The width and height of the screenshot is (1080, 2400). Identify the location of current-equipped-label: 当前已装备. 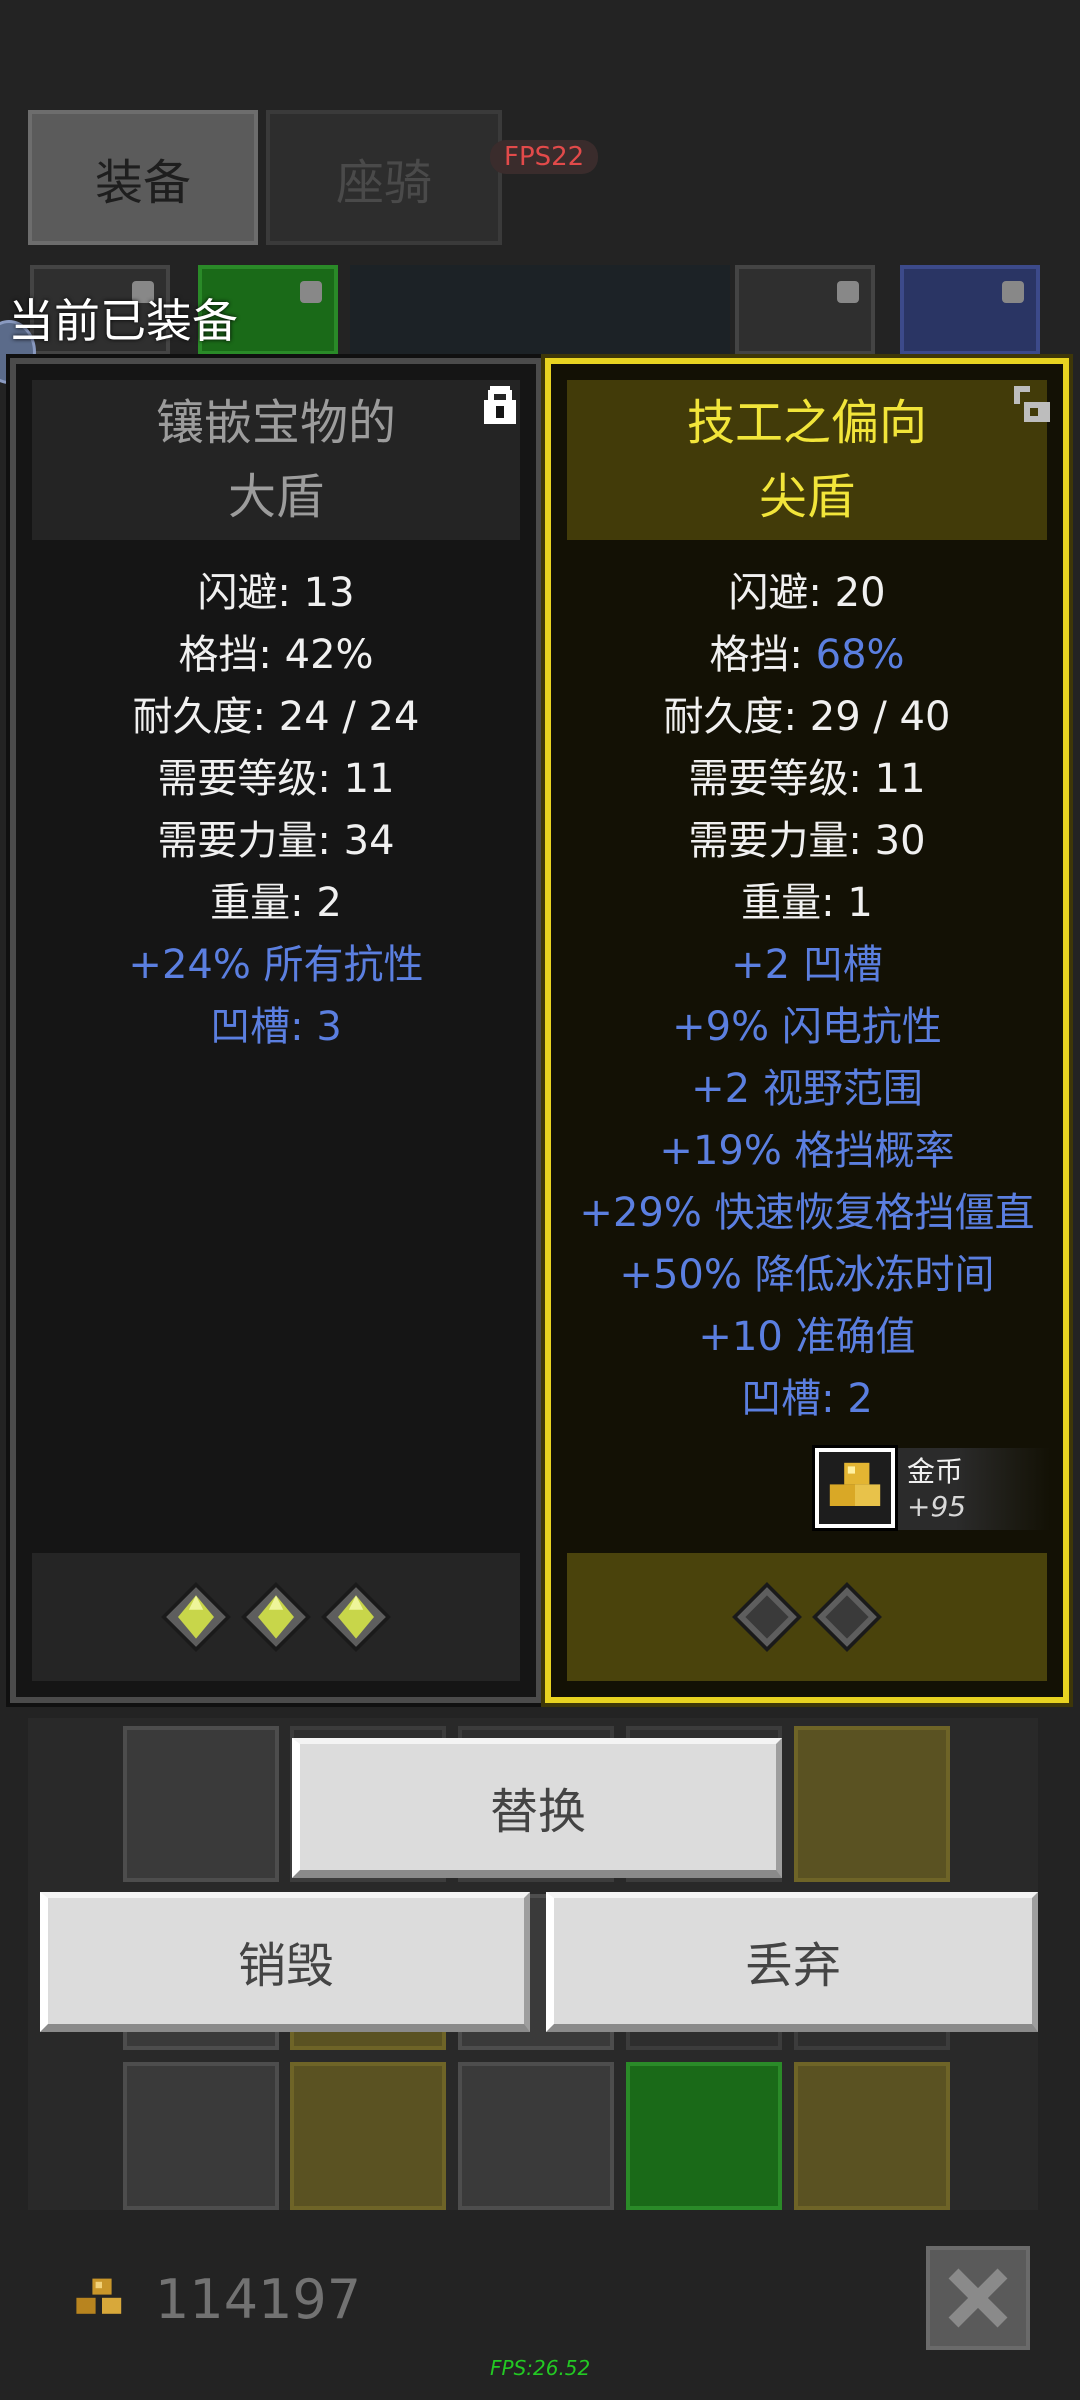
(123, 321).